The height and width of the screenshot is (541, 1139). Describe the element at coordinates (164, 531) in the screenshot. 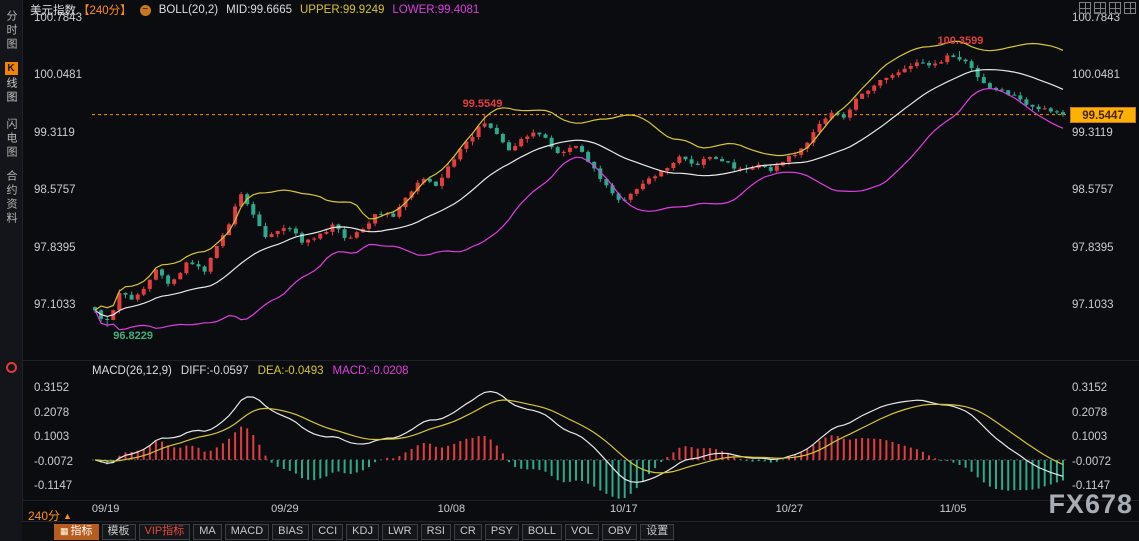

I see `toolbar-tab-2: VIP指标` at that location.